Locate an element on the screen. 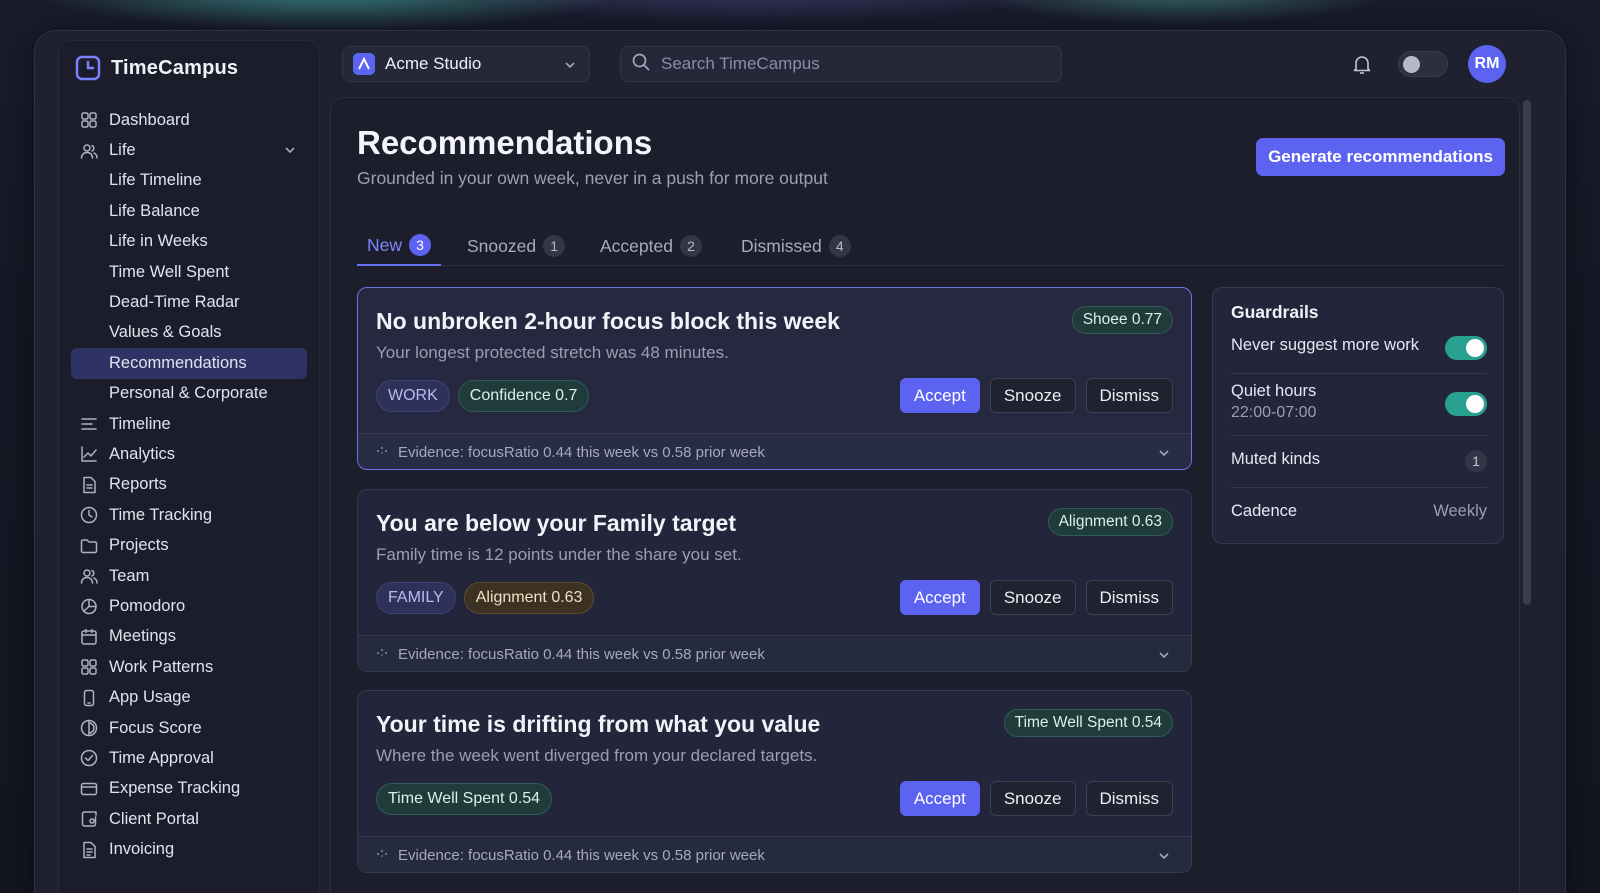 This screenshot has width=1600, height=893. sidebar-item-expense-tracking: Expense Tracking is located at coordinates (189, 789).